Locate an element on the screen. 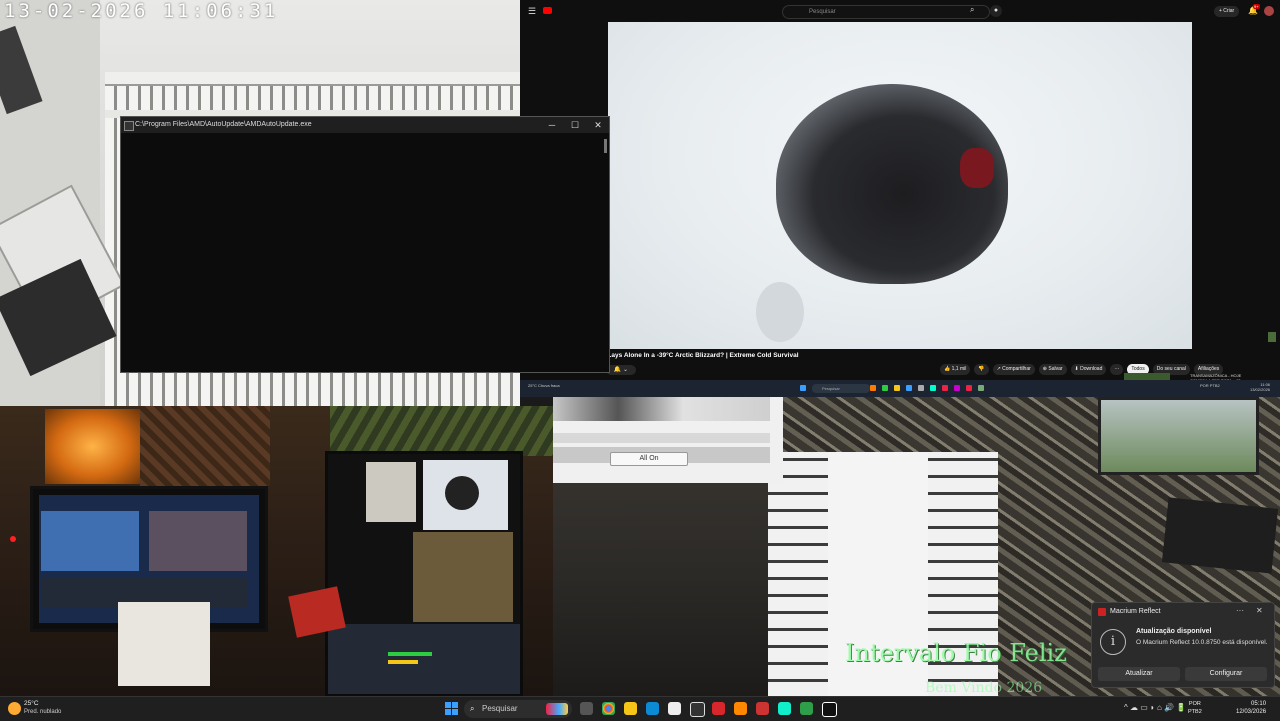 The height and width of the screenshot is (721, 1280). search-input: Pesquisar is located at coordinates (886, 12).